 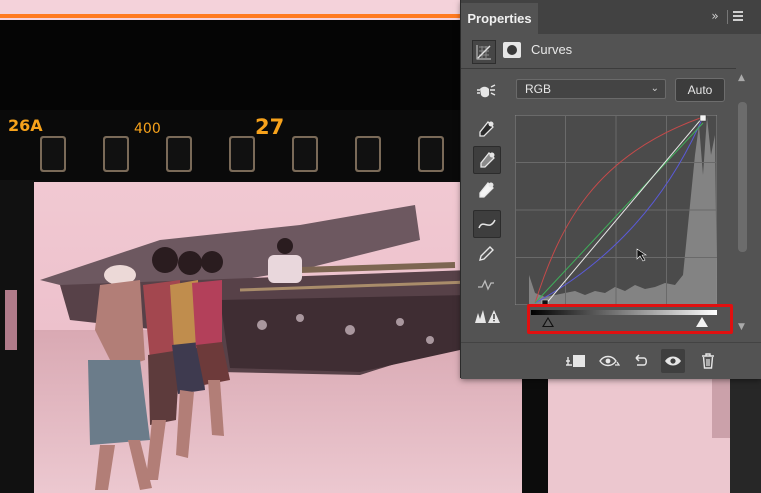 I want to click on clipping-warning-icon, so click(x=488, y=316).